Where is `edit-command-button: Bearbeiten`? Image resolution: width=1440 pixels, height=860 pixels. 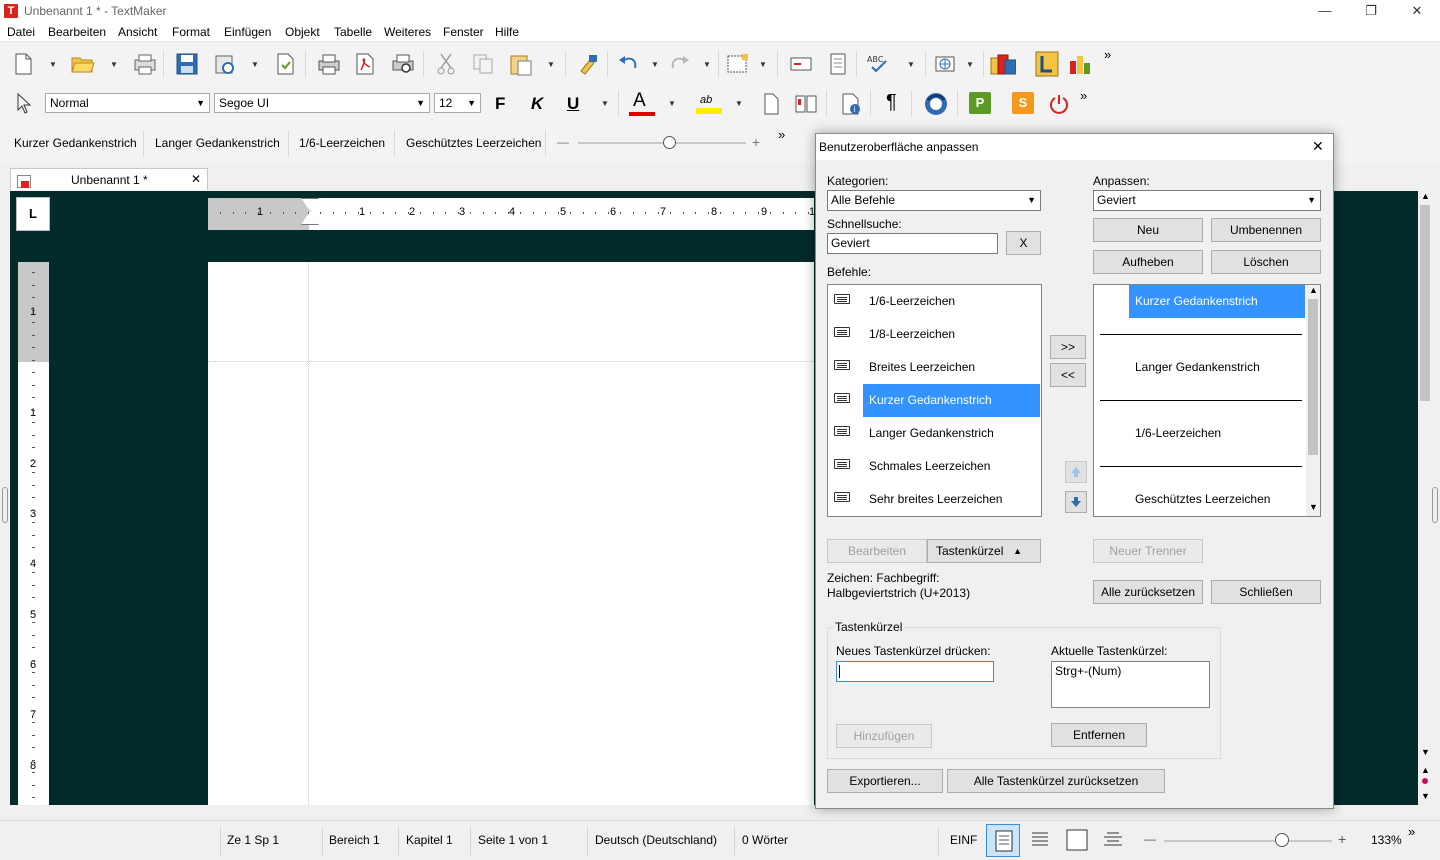 edit-command-button: Bearbeiten is located at coordinates (877, 551).